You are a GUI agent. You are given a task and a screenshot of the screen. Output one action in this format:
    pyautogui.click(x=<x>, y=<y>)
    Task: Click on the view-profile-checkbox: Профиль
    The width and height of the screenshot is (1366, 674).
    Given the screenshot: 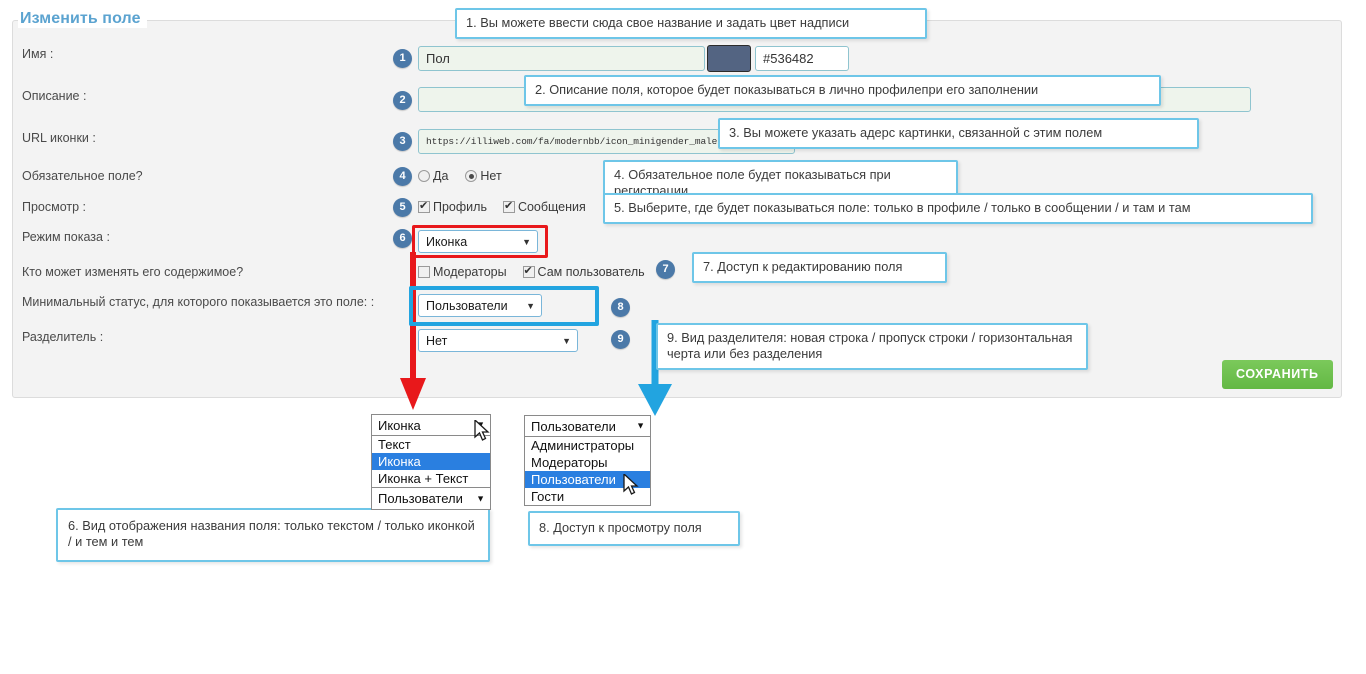 What is the action you would take?
    pyautogui.click(x=452, y=206)
    